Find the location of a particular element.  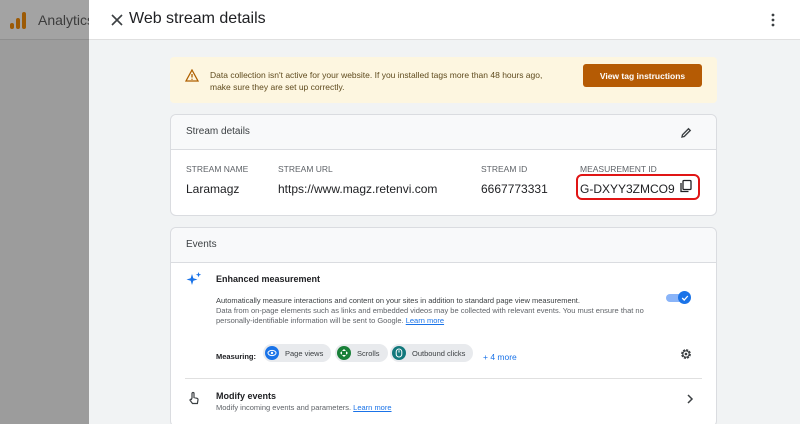

measuring-label: Measuring: is located at coordinates (236, 356).